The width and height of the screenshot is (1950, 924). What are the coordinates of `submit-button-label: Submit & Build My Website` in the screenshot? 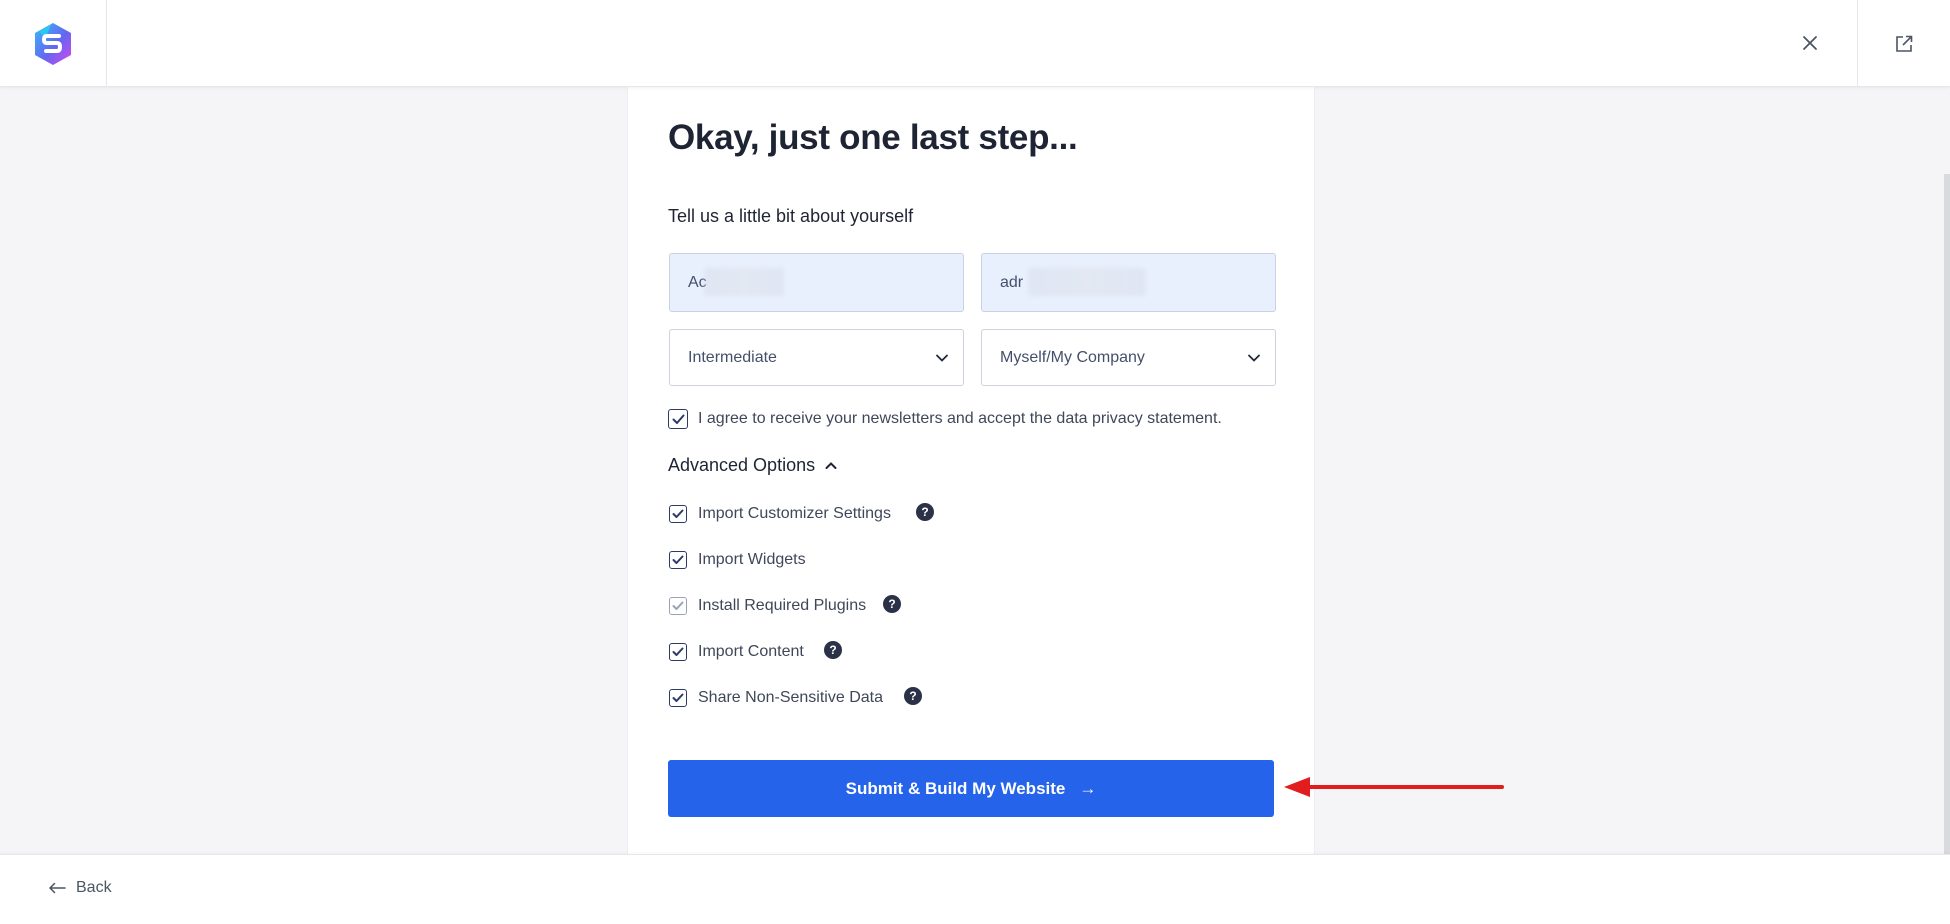 It's located at (955, 788).